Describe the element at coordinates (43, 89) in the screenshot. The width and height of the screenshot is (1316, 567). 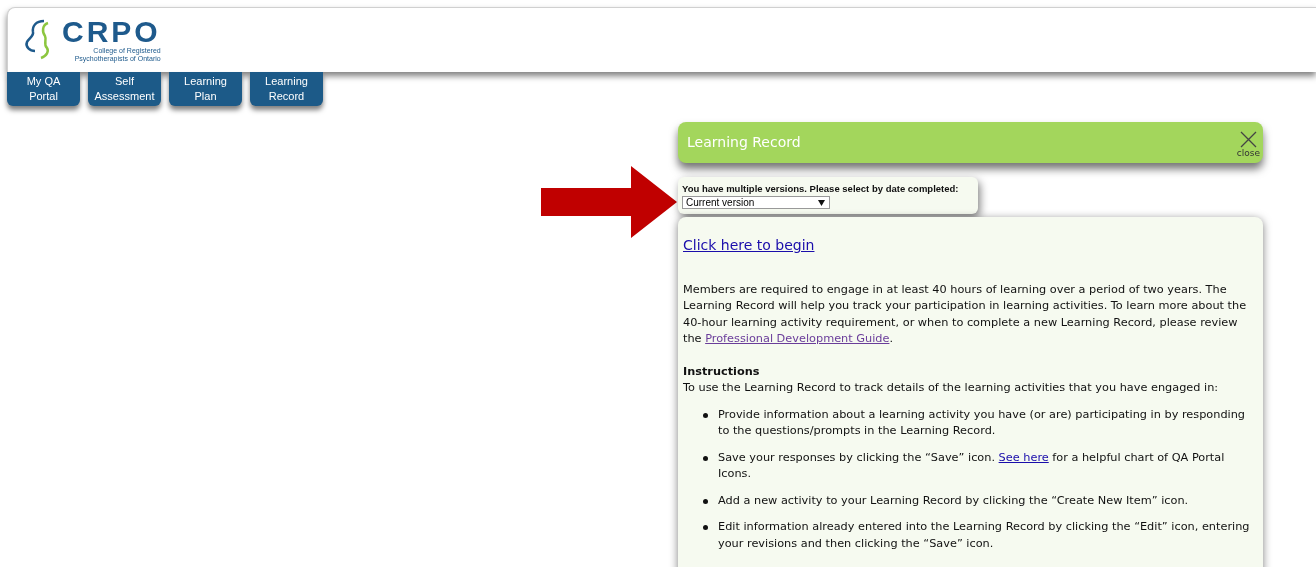
I see `nav-tab: My QA Portal` at that location.